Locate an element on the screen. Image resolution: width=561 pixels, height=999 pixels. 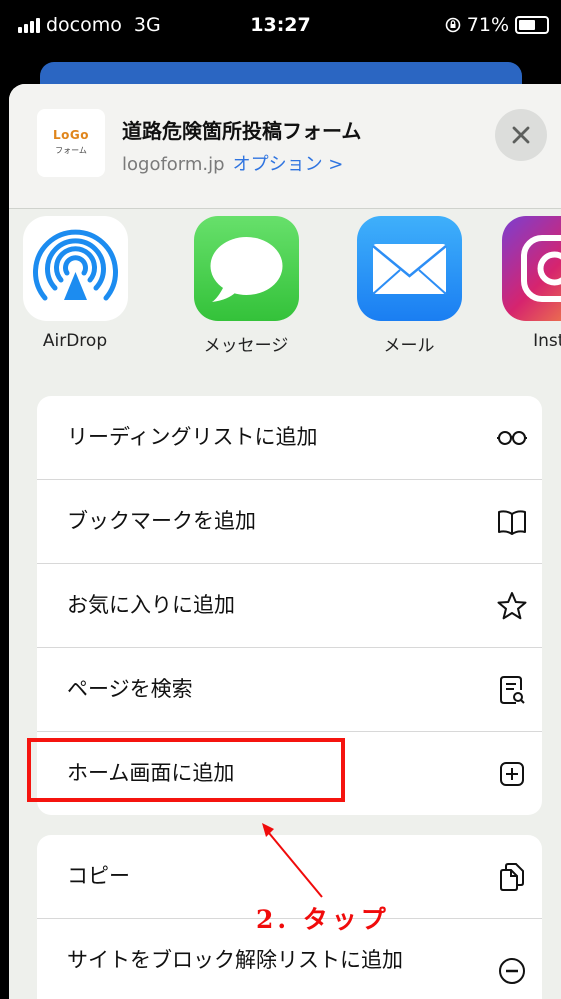
action-label: お気に入りに追加 is located at coordinates (151, 605).